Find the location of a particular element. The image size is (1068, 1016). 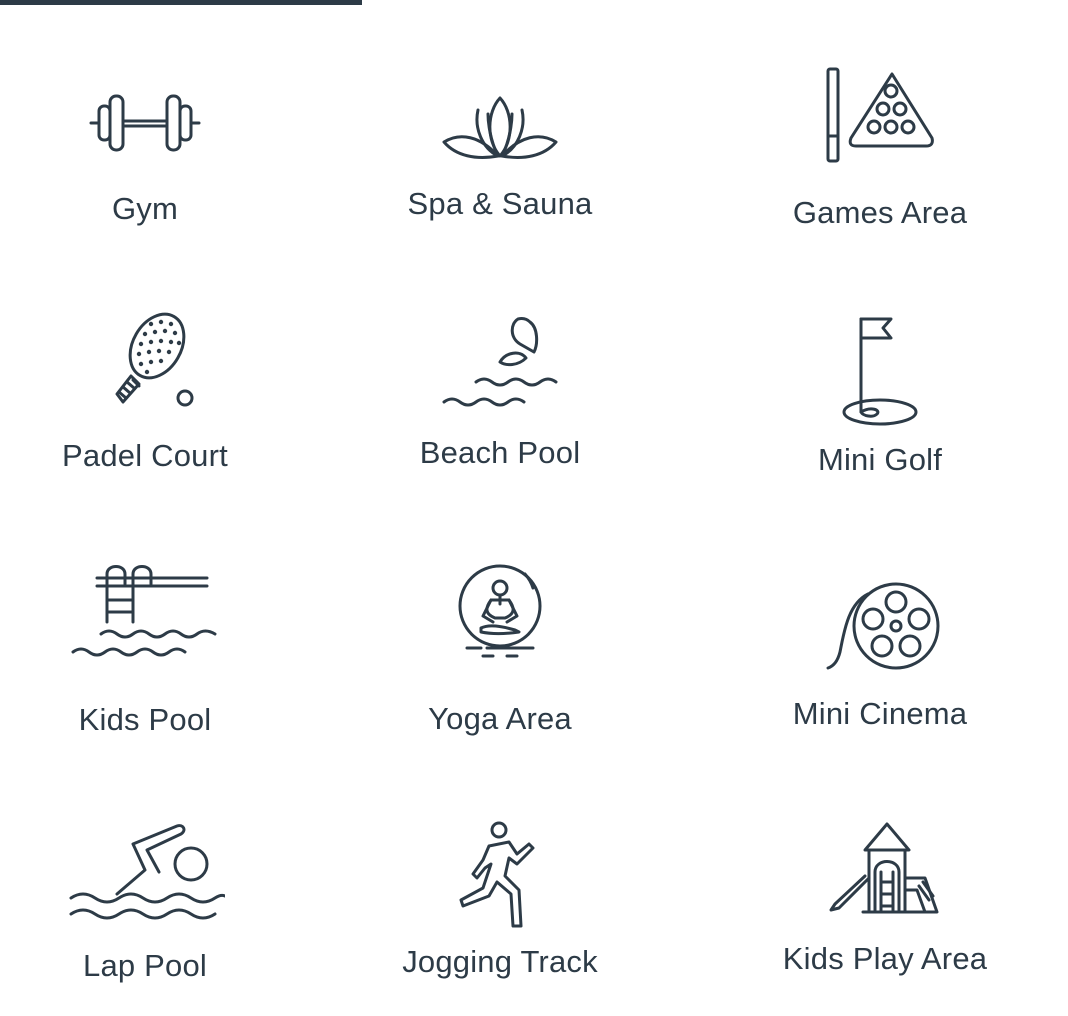

amenity-padel-court: Padel Court is located at coordinates (145, 392).